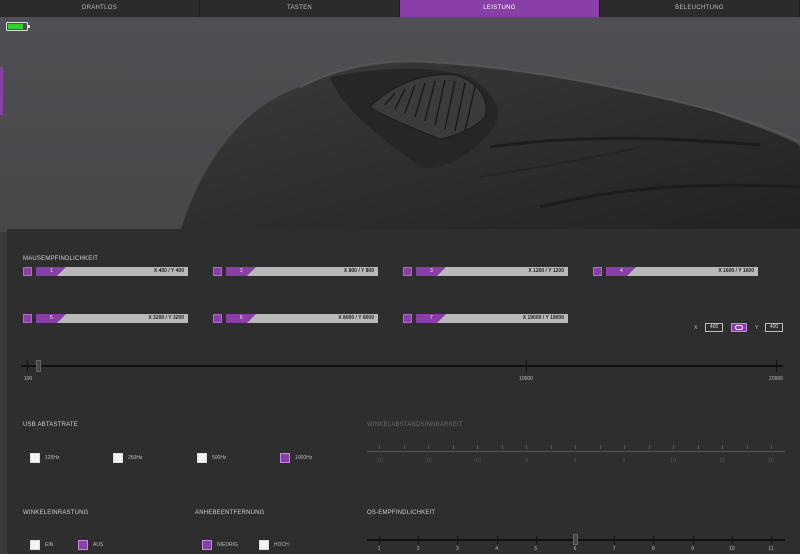 The image size is (800, 554). What do you see at coordinates (302, 318) in the screenshot?
I see `dpi-level-6-bar: 6 X 8000 / Y 8000` at bounding box center [302, 318].